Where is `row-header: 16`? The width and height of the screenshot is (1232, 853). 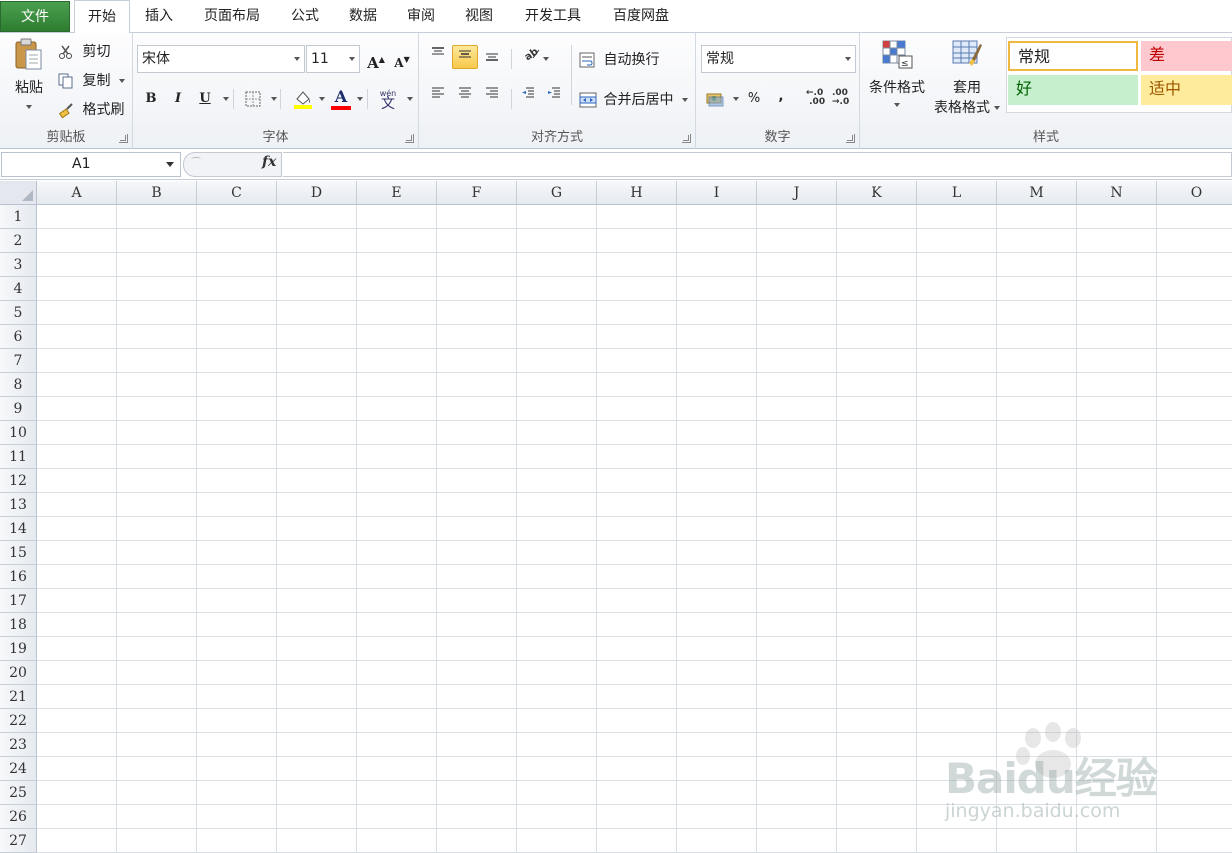 row-header: 16 is located at coordinates (18, 577).